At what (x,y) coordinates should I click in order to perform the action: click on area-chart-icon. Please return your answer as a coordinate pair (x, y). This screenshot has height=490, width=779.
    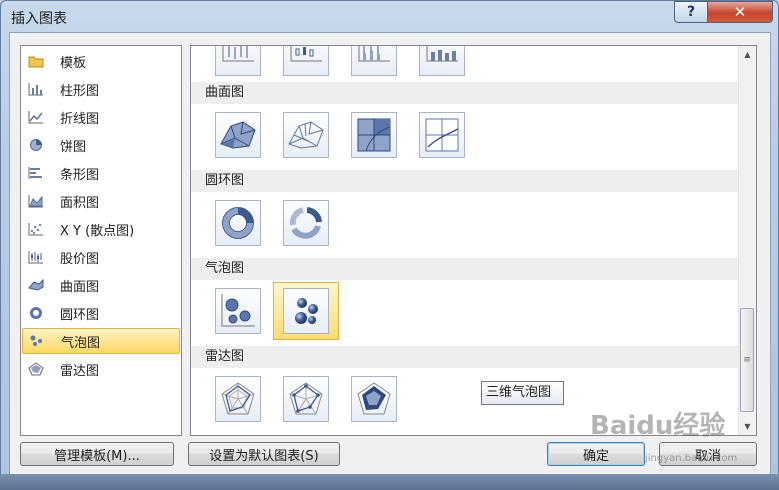
    Looking at the image, I should click on (36, 201).